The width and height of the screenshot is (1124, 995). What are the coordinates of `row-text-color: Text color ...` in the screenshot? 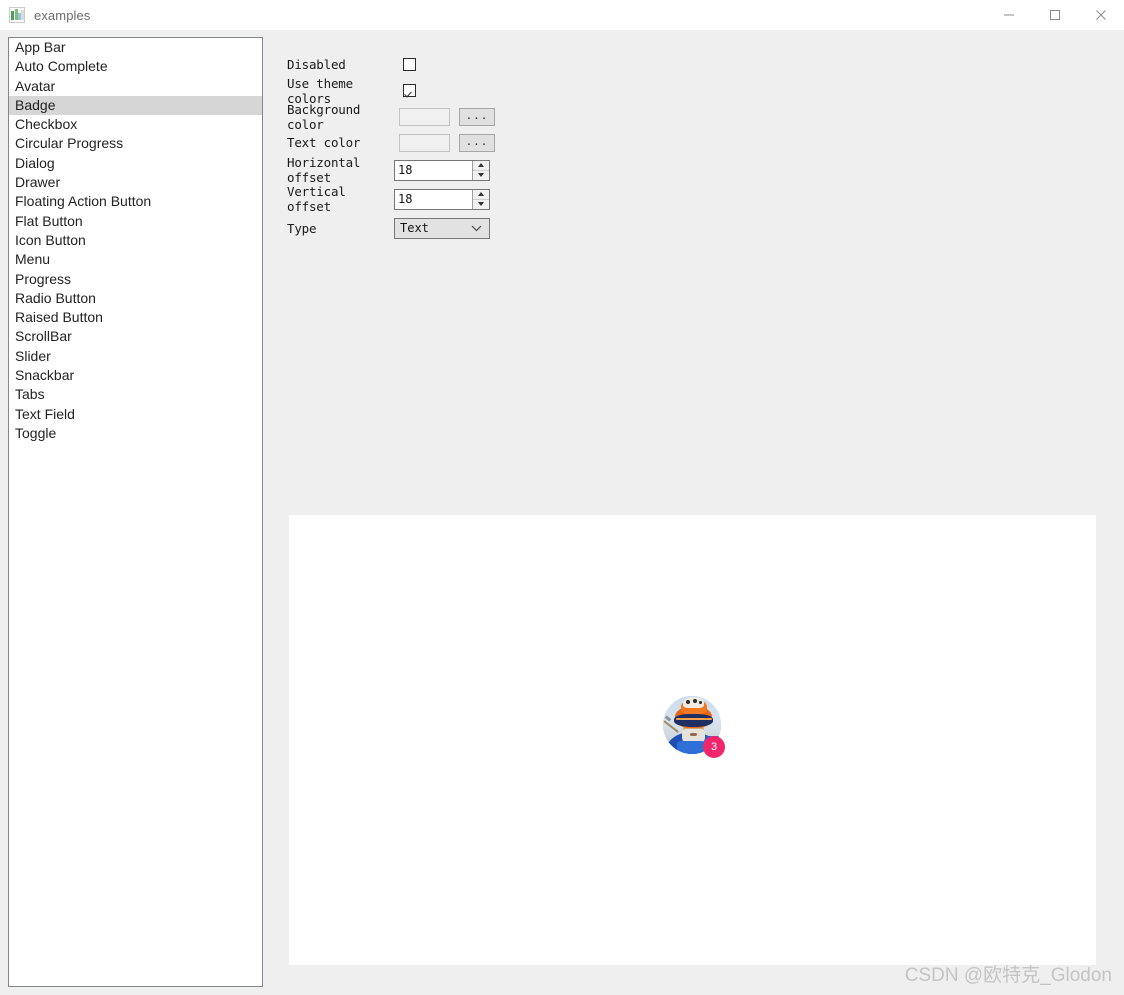 It's located at (402, 142).